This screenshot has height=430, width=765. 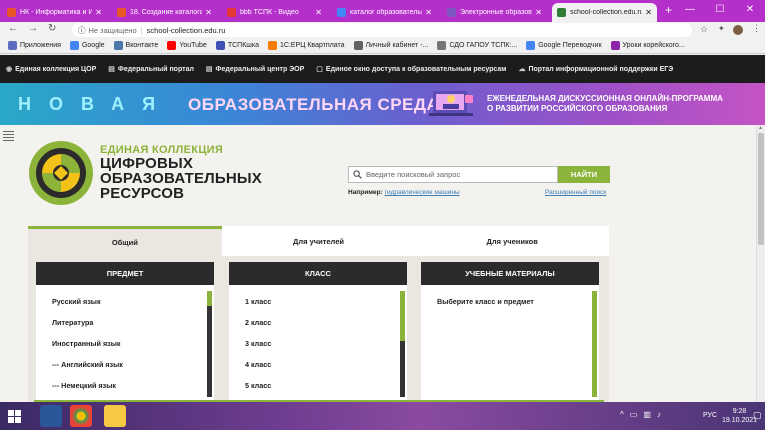 I want to click on cabinet-icon, so click(x=358, y=45).